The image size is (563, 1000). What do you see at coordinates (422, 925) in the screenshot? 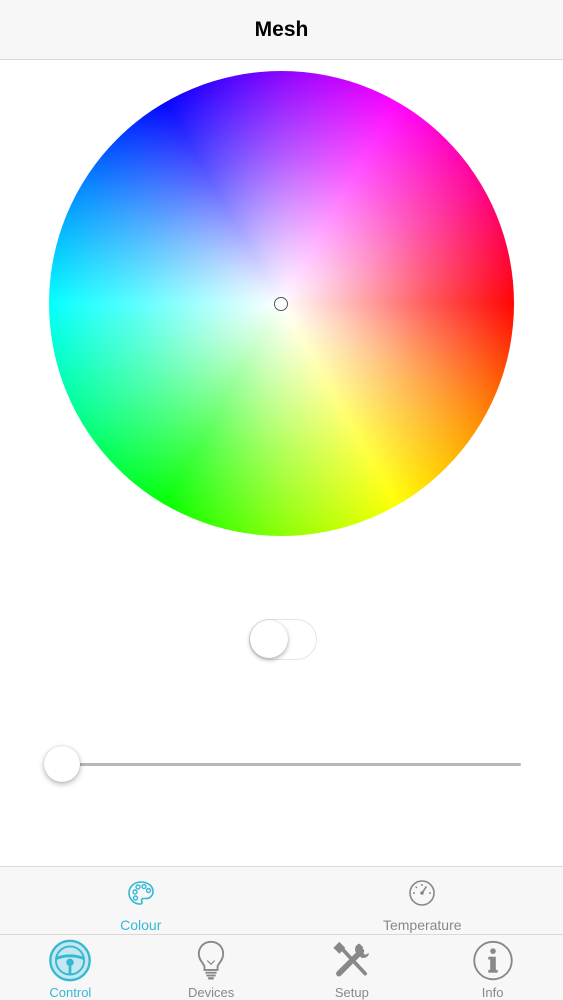
I see `segment-label: Temperature` at bounding box center [422, 925].